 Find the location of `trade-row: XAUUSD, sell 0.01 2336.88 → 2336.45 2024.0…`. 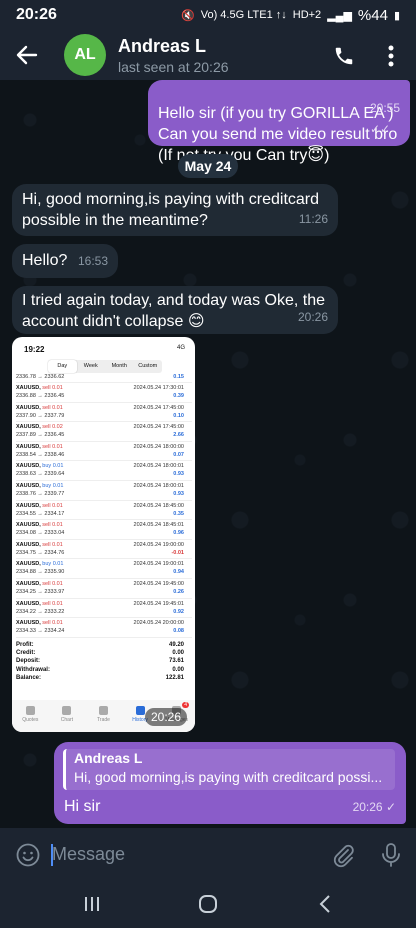

trade-row: XAUUSD, sell 0.01 2336.88 → 2336.45 2024.0… is located at coordinates (104, 393).